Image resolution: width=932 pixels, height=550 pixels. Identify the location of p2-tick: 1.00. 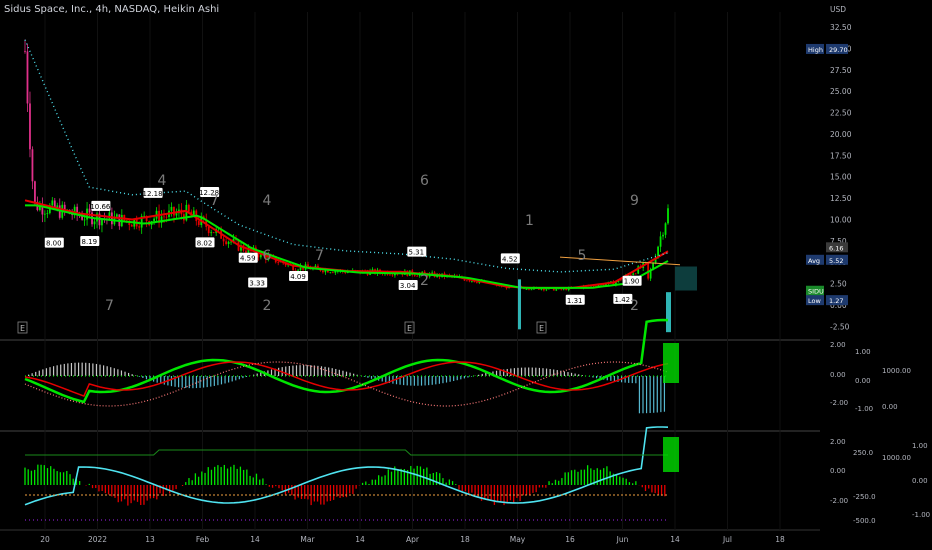
(863, 352).